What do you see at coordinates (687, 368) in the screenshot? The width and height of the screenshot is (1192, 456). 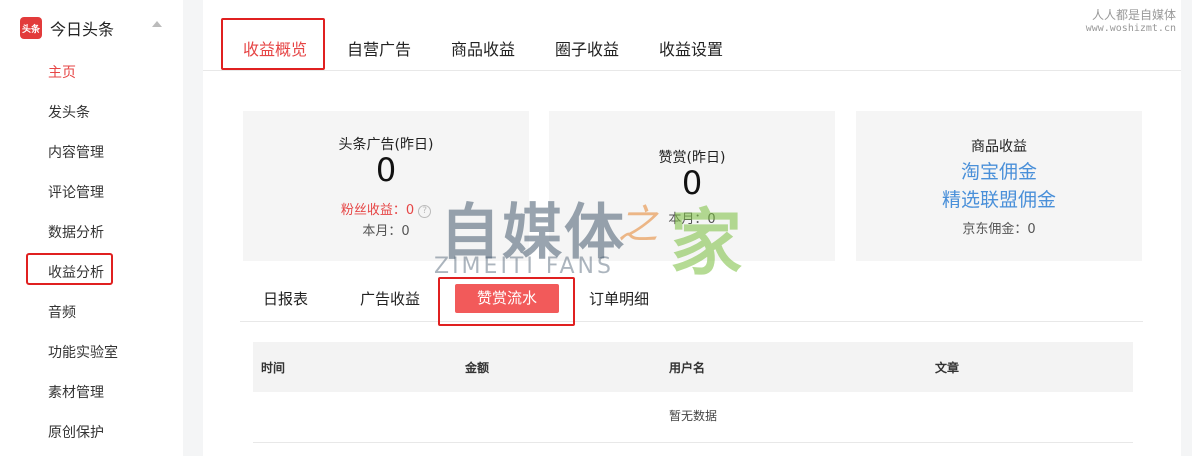 I see `column-username: 用户名` at bounding box center [687, 368].